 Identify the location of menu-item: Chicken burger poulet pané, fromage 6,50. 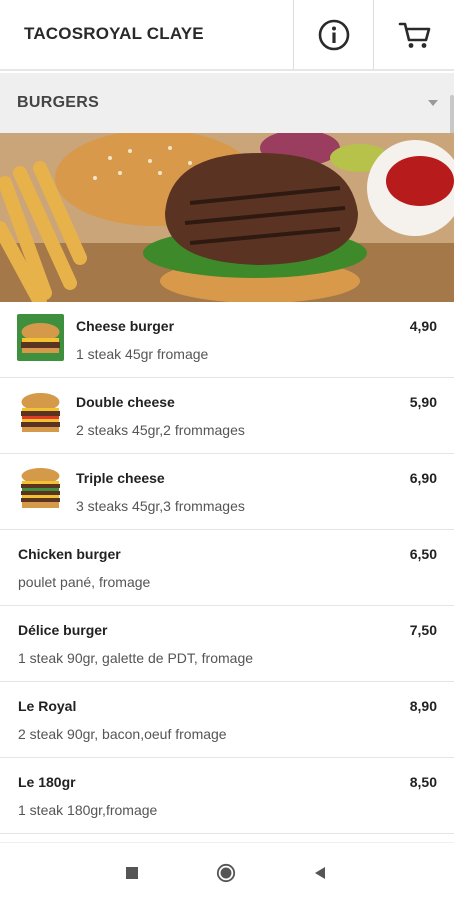
(227, 568).